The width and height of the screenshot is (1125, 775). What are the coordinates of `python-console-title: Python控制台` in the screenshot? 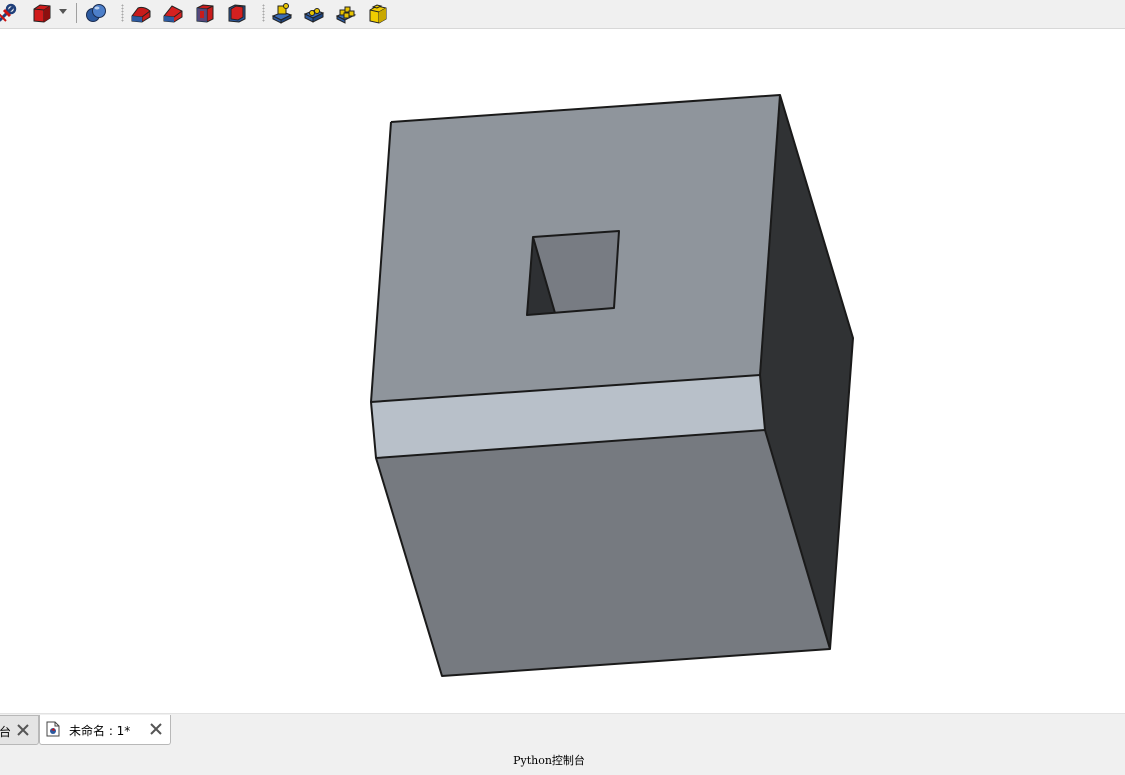 It's located at (549, 760).